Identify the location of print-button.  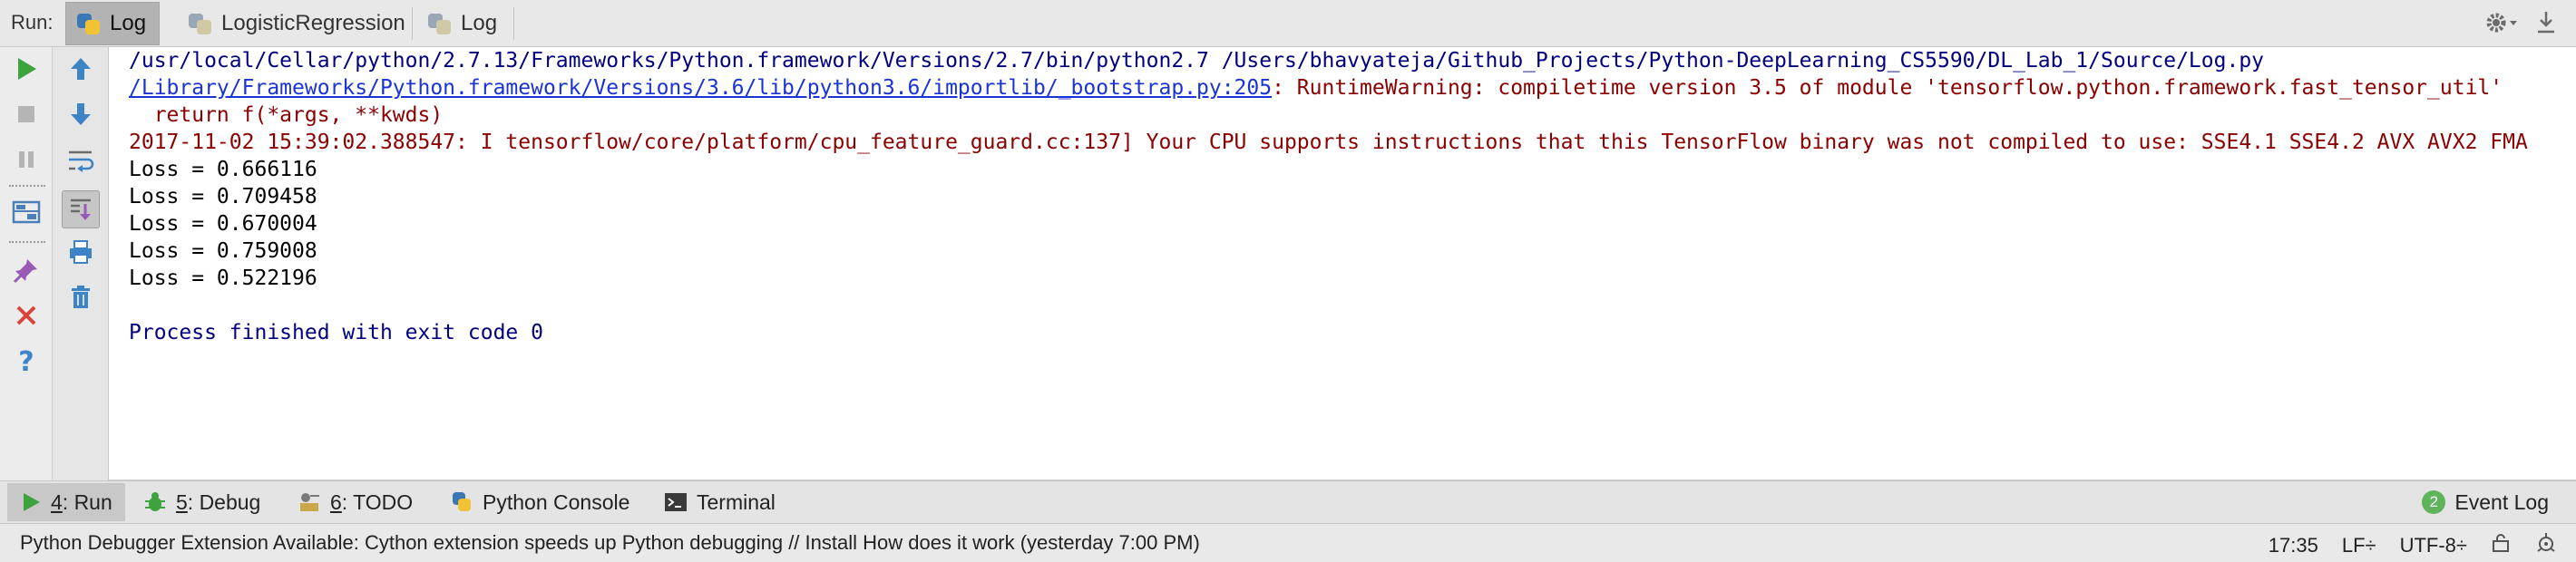
(81, 252).